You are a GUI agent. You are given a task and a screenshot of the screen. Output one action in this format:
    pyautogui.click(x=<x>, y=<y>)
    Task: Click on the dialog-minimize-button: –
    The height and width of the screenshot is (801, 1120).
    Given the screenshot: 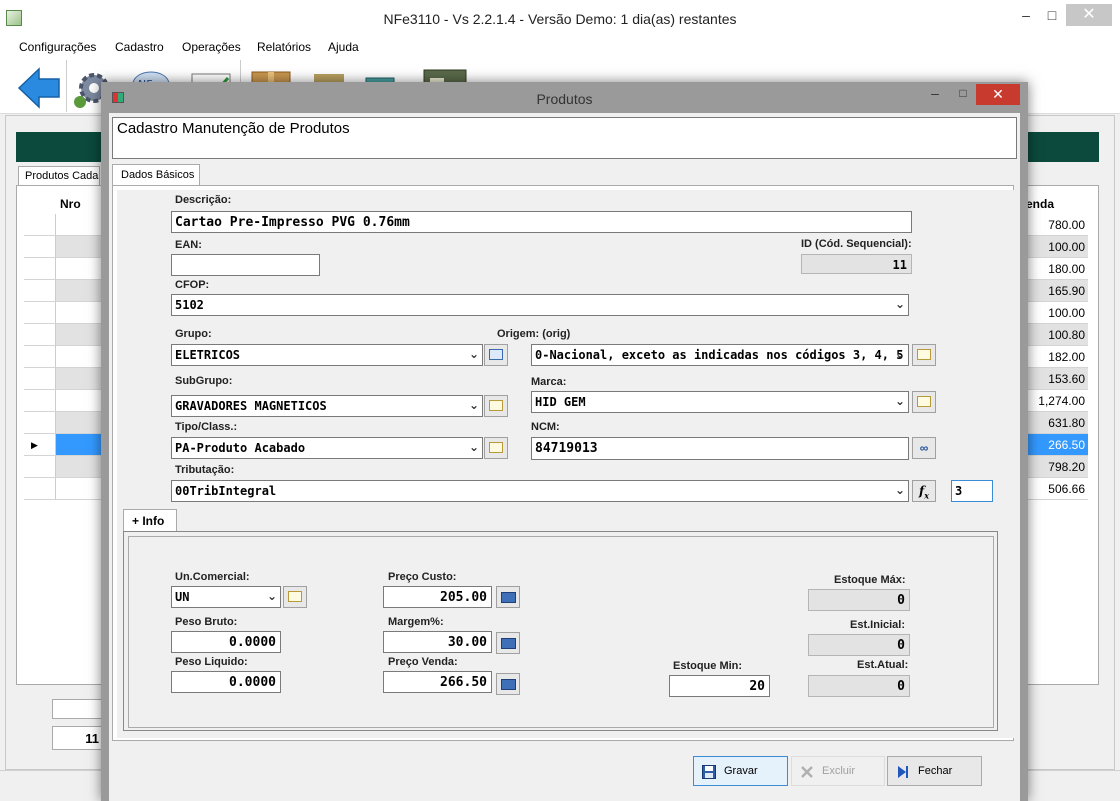 What is the action you would take?
    pyautogui.click(x=935, y=93)
    